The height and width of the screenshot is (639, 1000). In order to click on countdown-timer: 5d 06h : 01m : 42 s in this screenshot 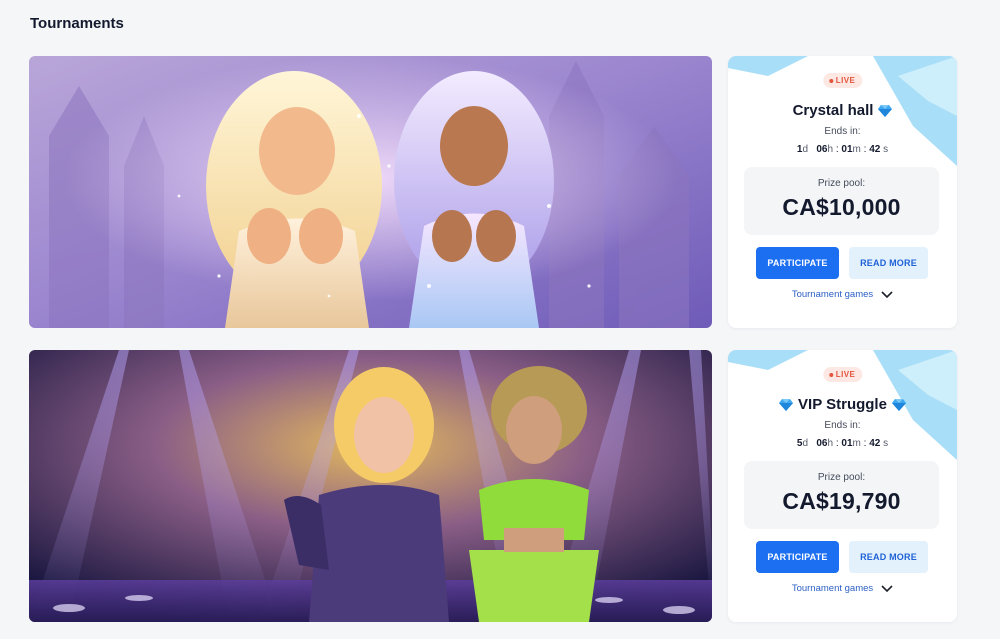, I will do `click(842, 443)`.